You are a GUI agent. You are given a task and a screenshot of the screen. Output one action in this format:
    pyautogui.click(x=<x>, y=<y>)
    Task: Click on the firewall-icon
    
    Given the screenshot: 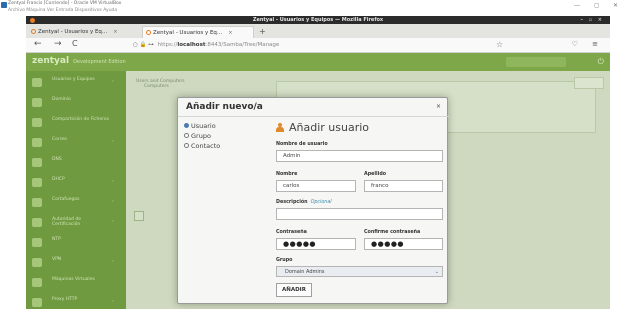 What is the action you would take?
    pyautogui.click(x=37, y=202)
    